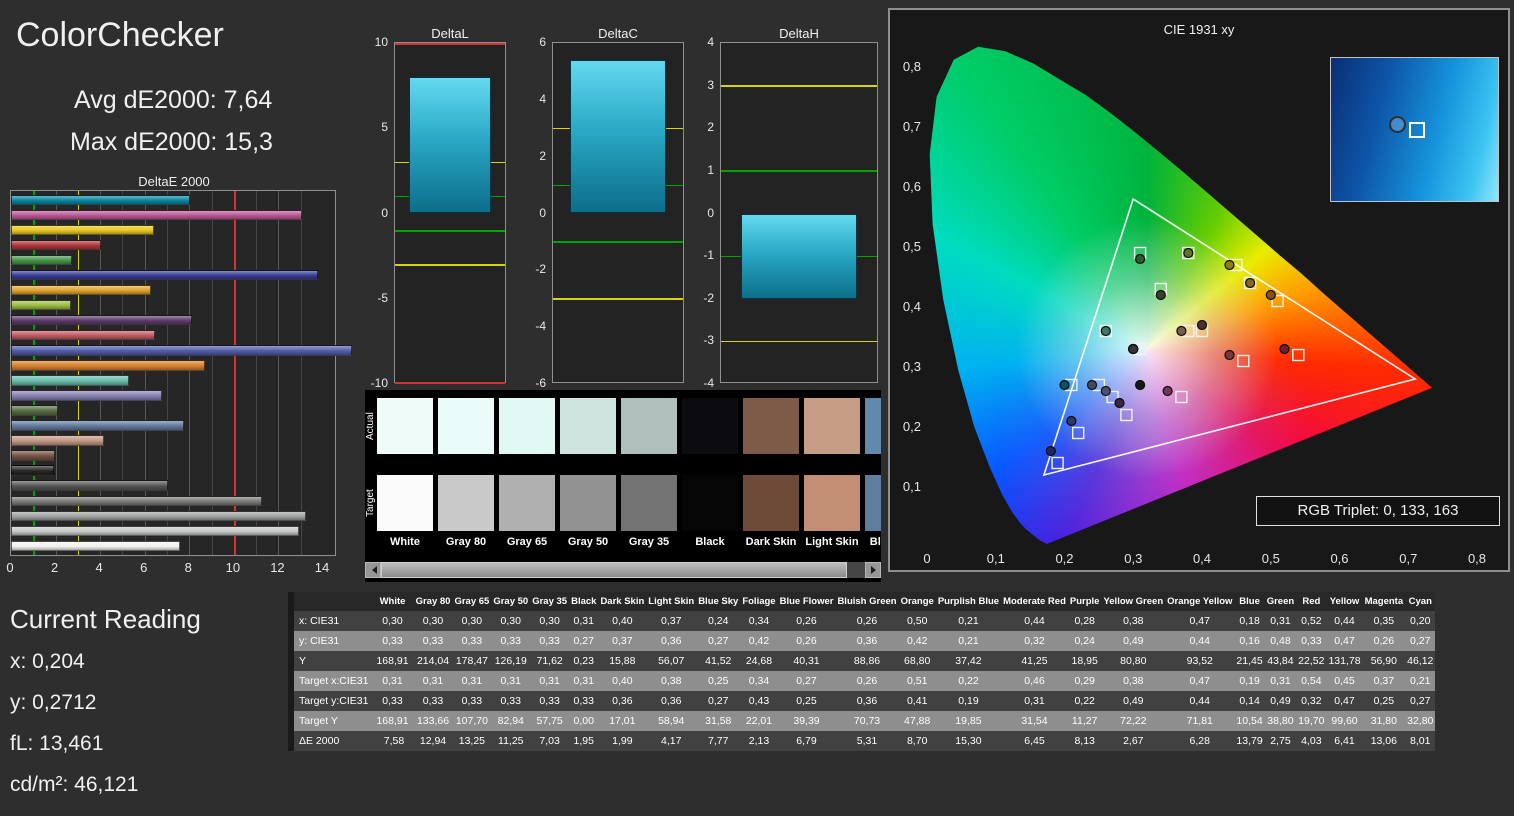  Describe the element at coordinates (279, 373) in the screenshot. I see `gridline` at that location.